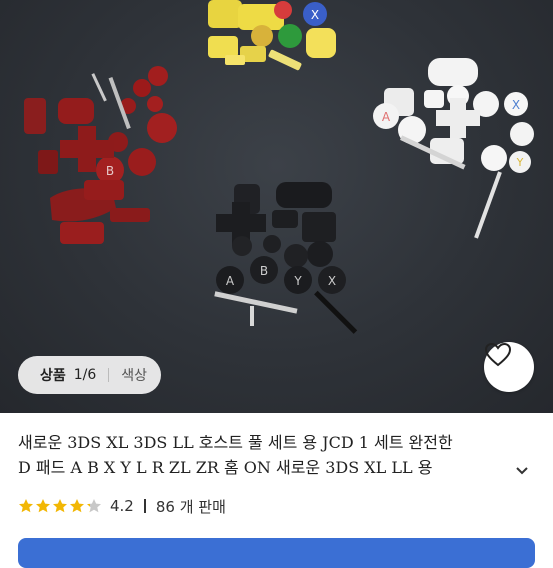 This screenshot has width=553, height=568. Describe the element at coordinates (109, 375) in the screenshot. I see `pager-divider` at that location.